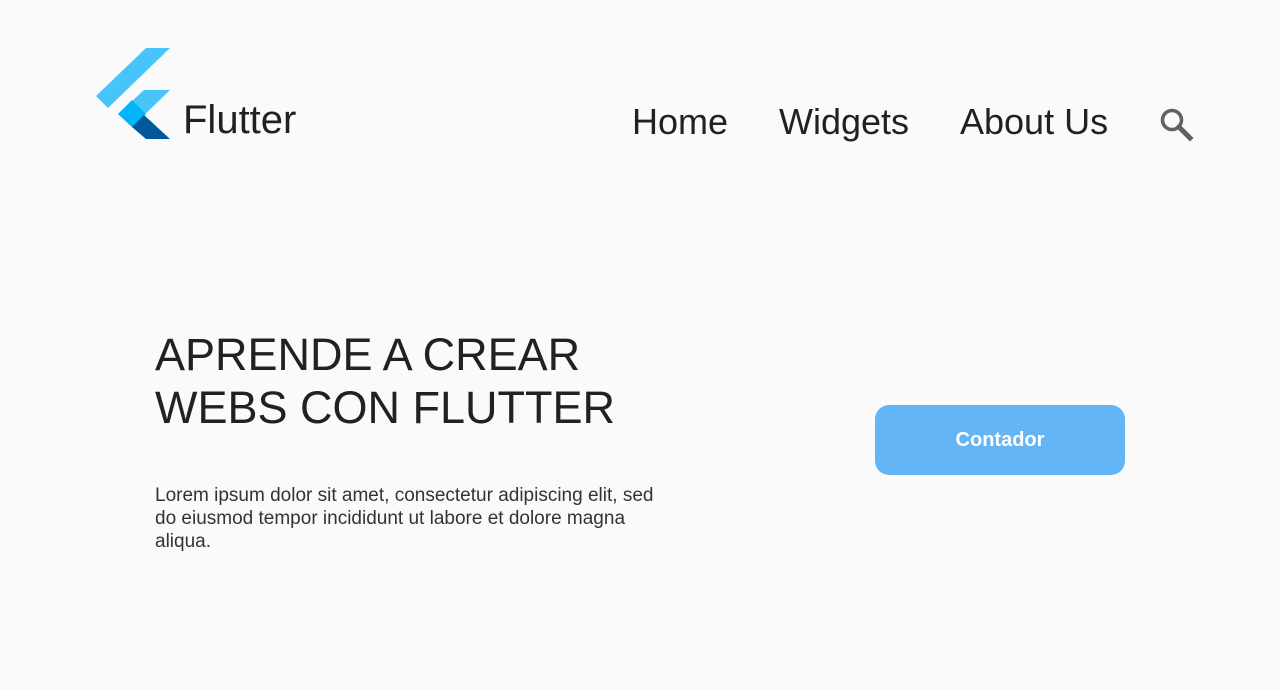  I want to click on hero-title-line-2: WEBS CON FLUTTER, so click(385, 407).